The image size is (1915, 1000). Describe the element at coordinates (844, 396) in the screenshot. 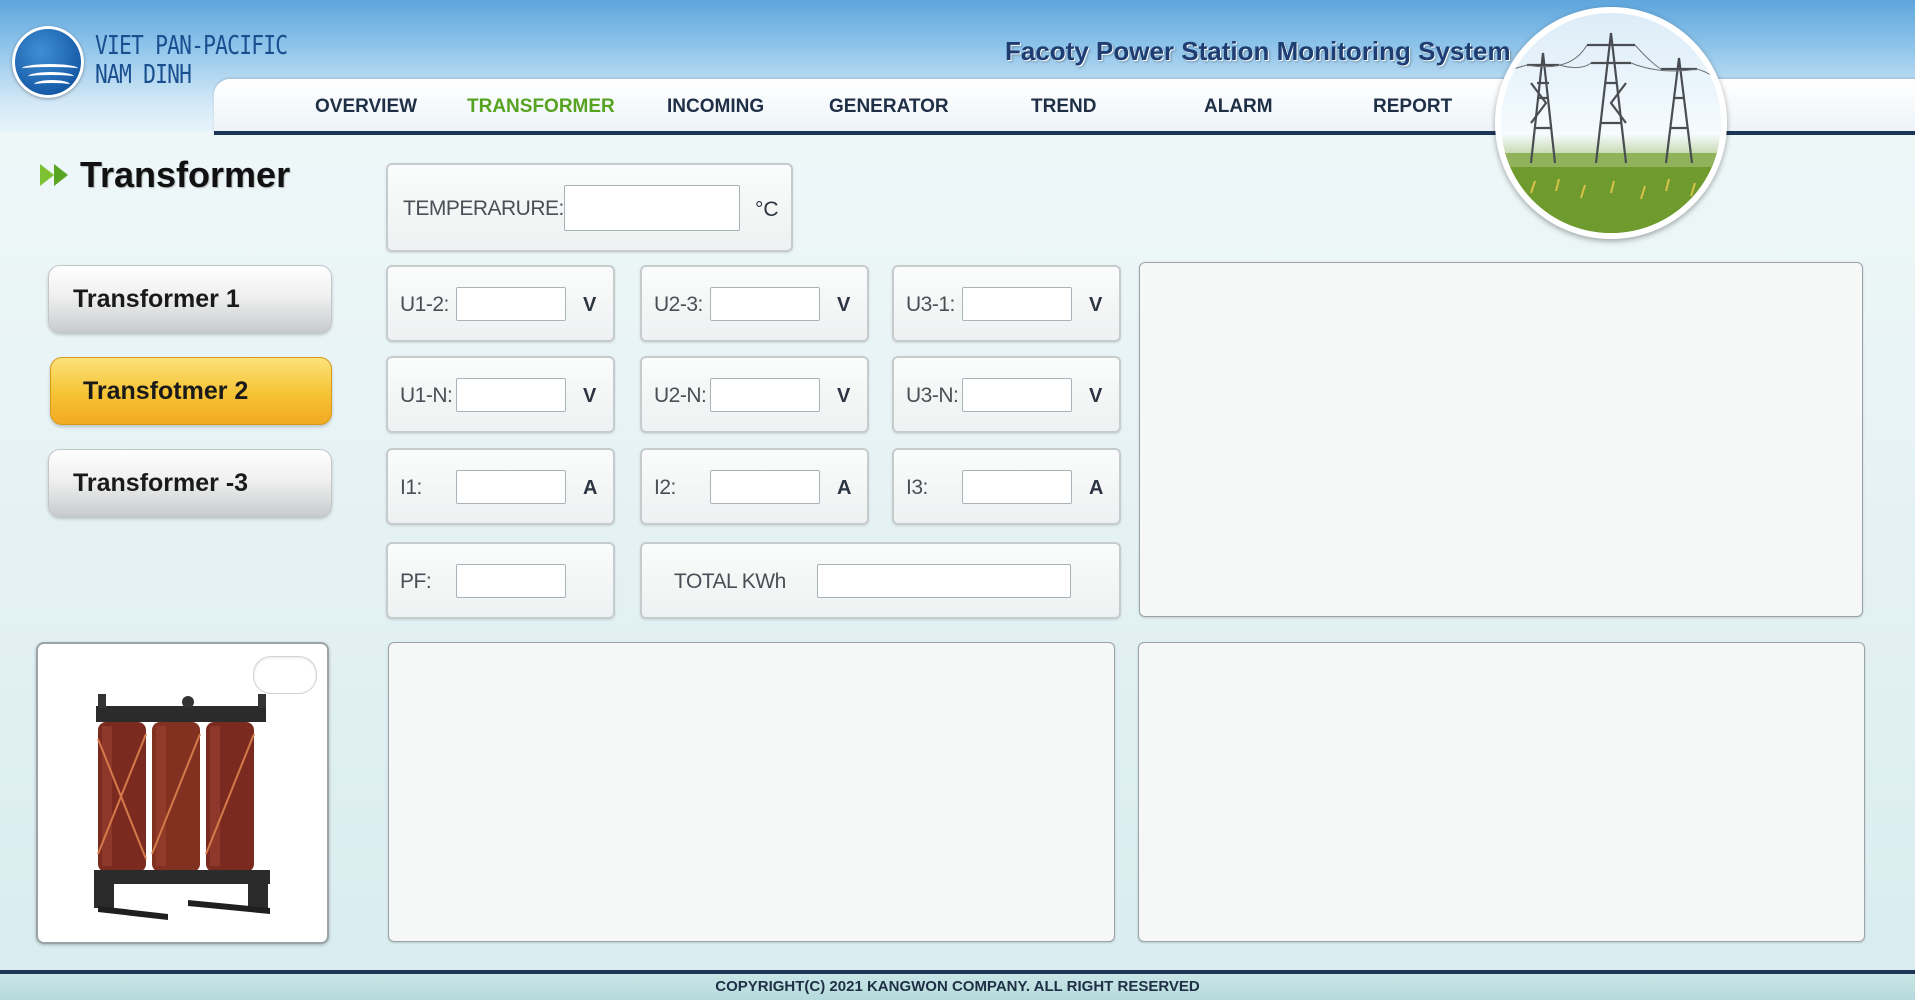

I see `u2n-unit: V` at that location.